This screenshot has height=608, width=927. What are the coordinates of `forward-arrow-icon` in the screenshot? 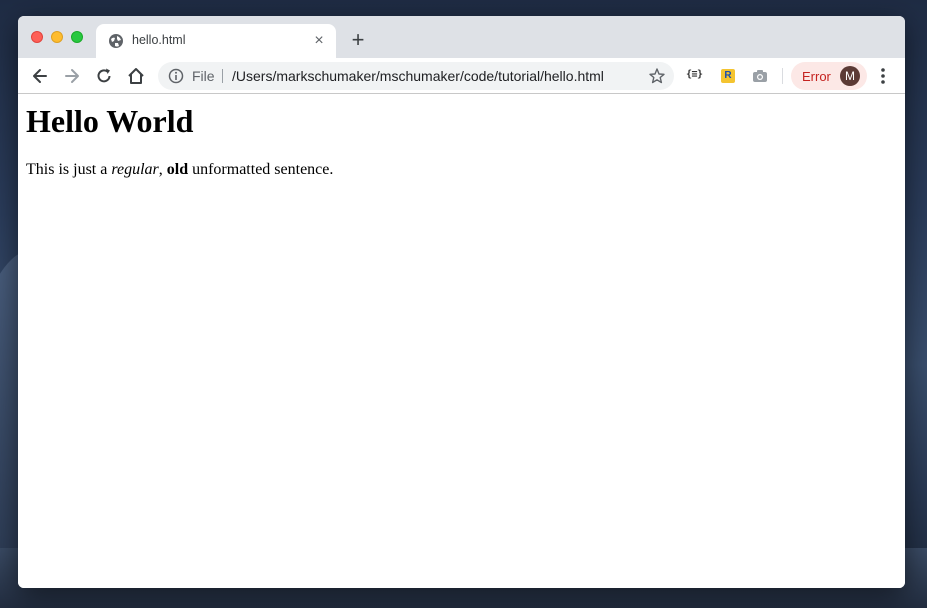 It's located at (72, 76).